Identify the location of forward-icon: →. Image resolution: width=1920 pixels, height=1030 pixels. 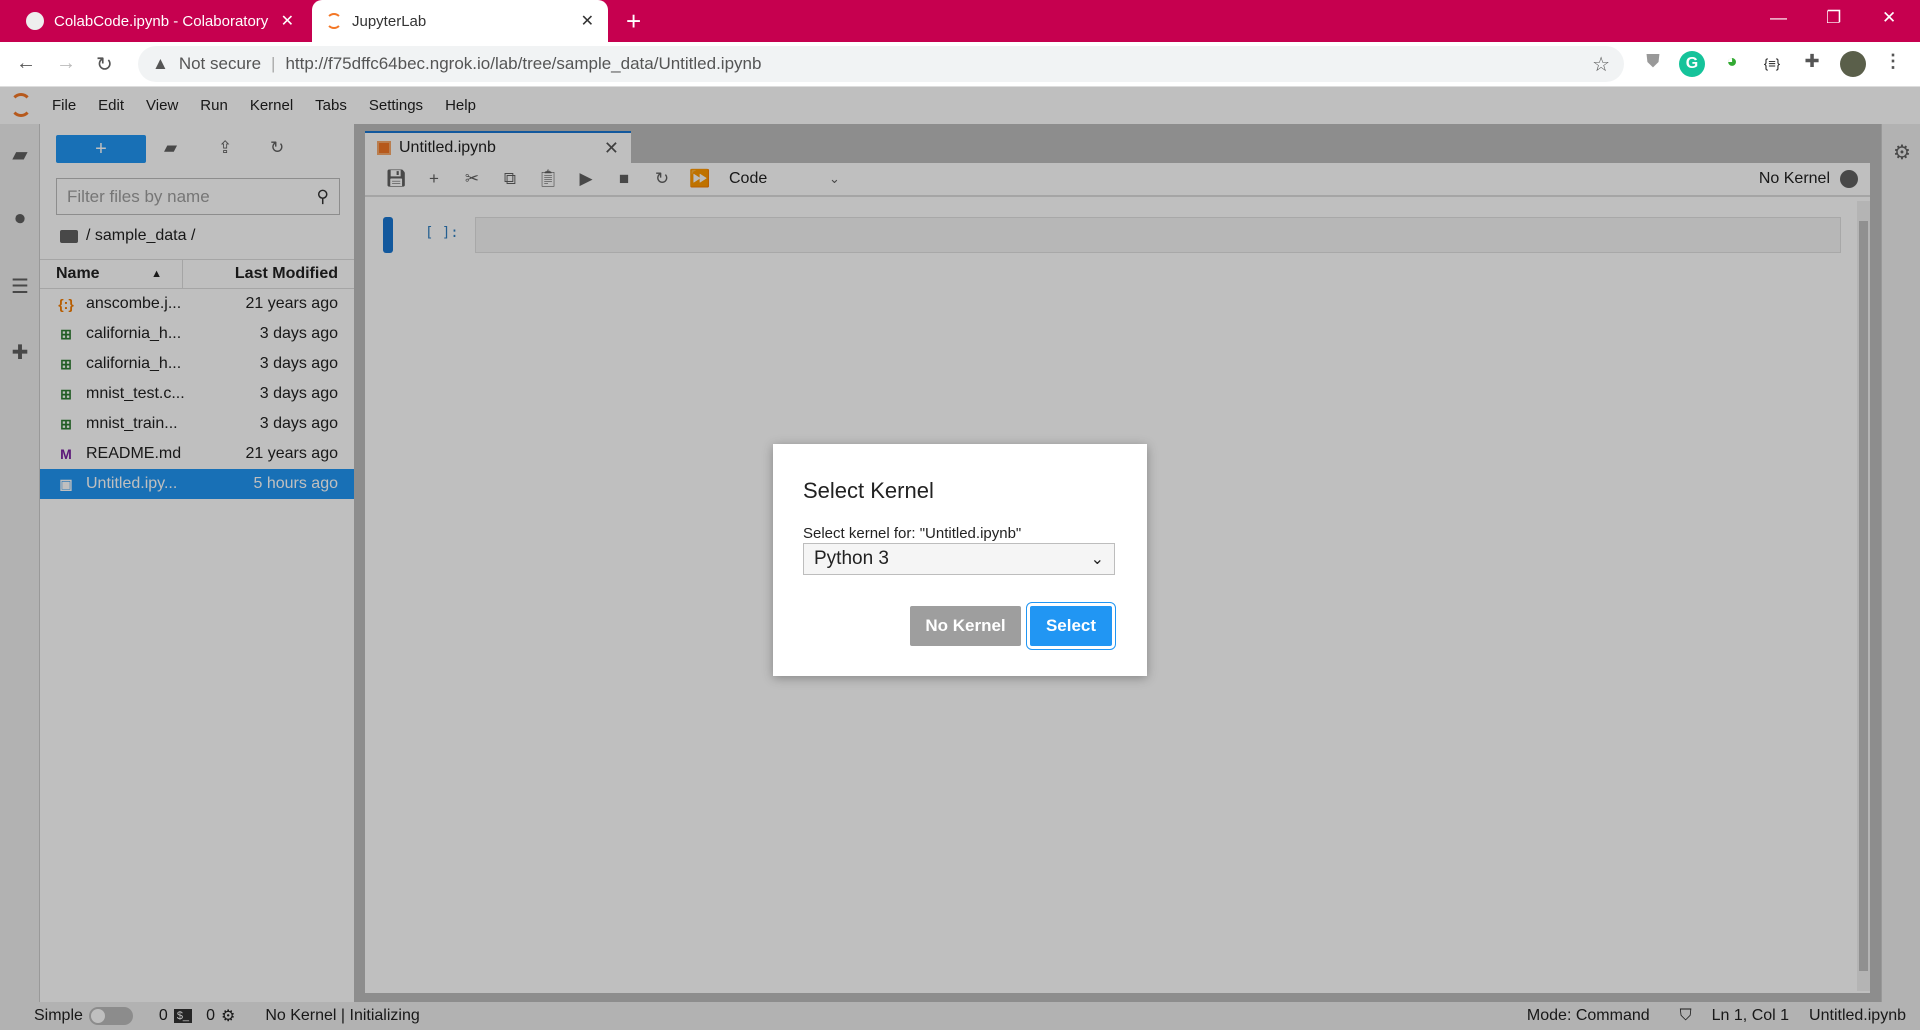
(66, 63).